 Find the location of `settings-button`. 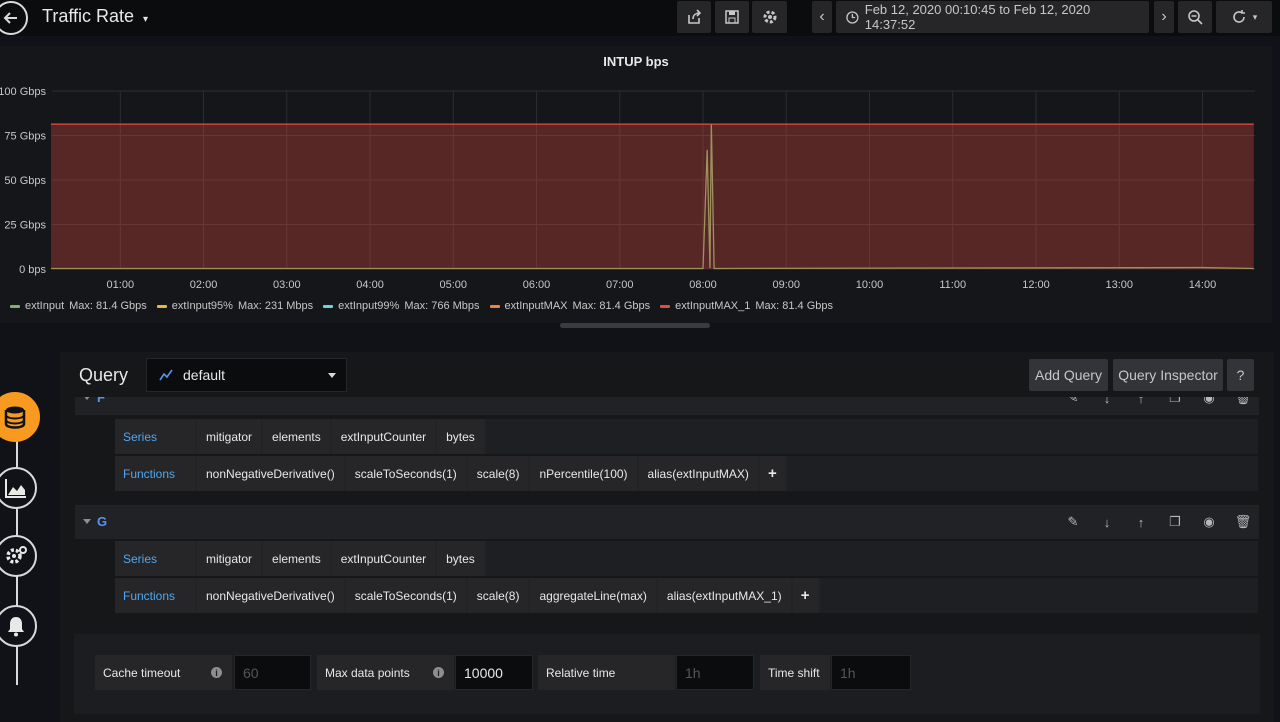

settings-button is located at coordinates (769, 17).